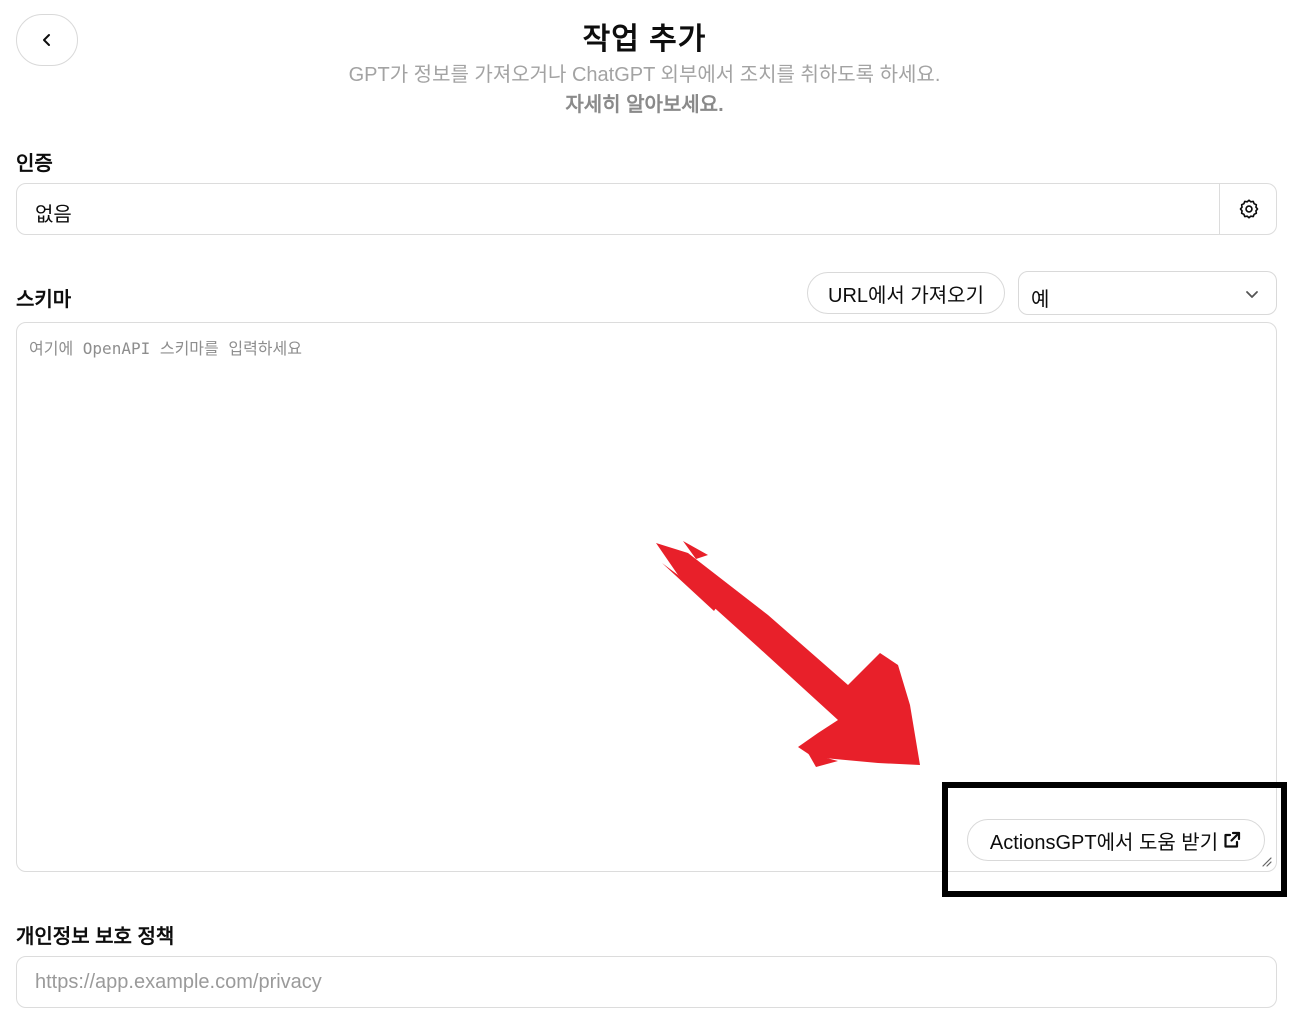 The height and width of the screenshot is (1030, 1289). I want to click on schema-label: 스키마, so click(44, 300).